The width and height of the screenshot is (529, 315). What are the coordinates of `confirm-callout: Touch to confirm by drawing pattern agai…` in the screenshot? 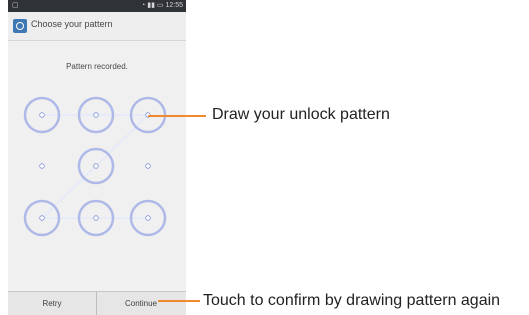 It's located at (352, 300).